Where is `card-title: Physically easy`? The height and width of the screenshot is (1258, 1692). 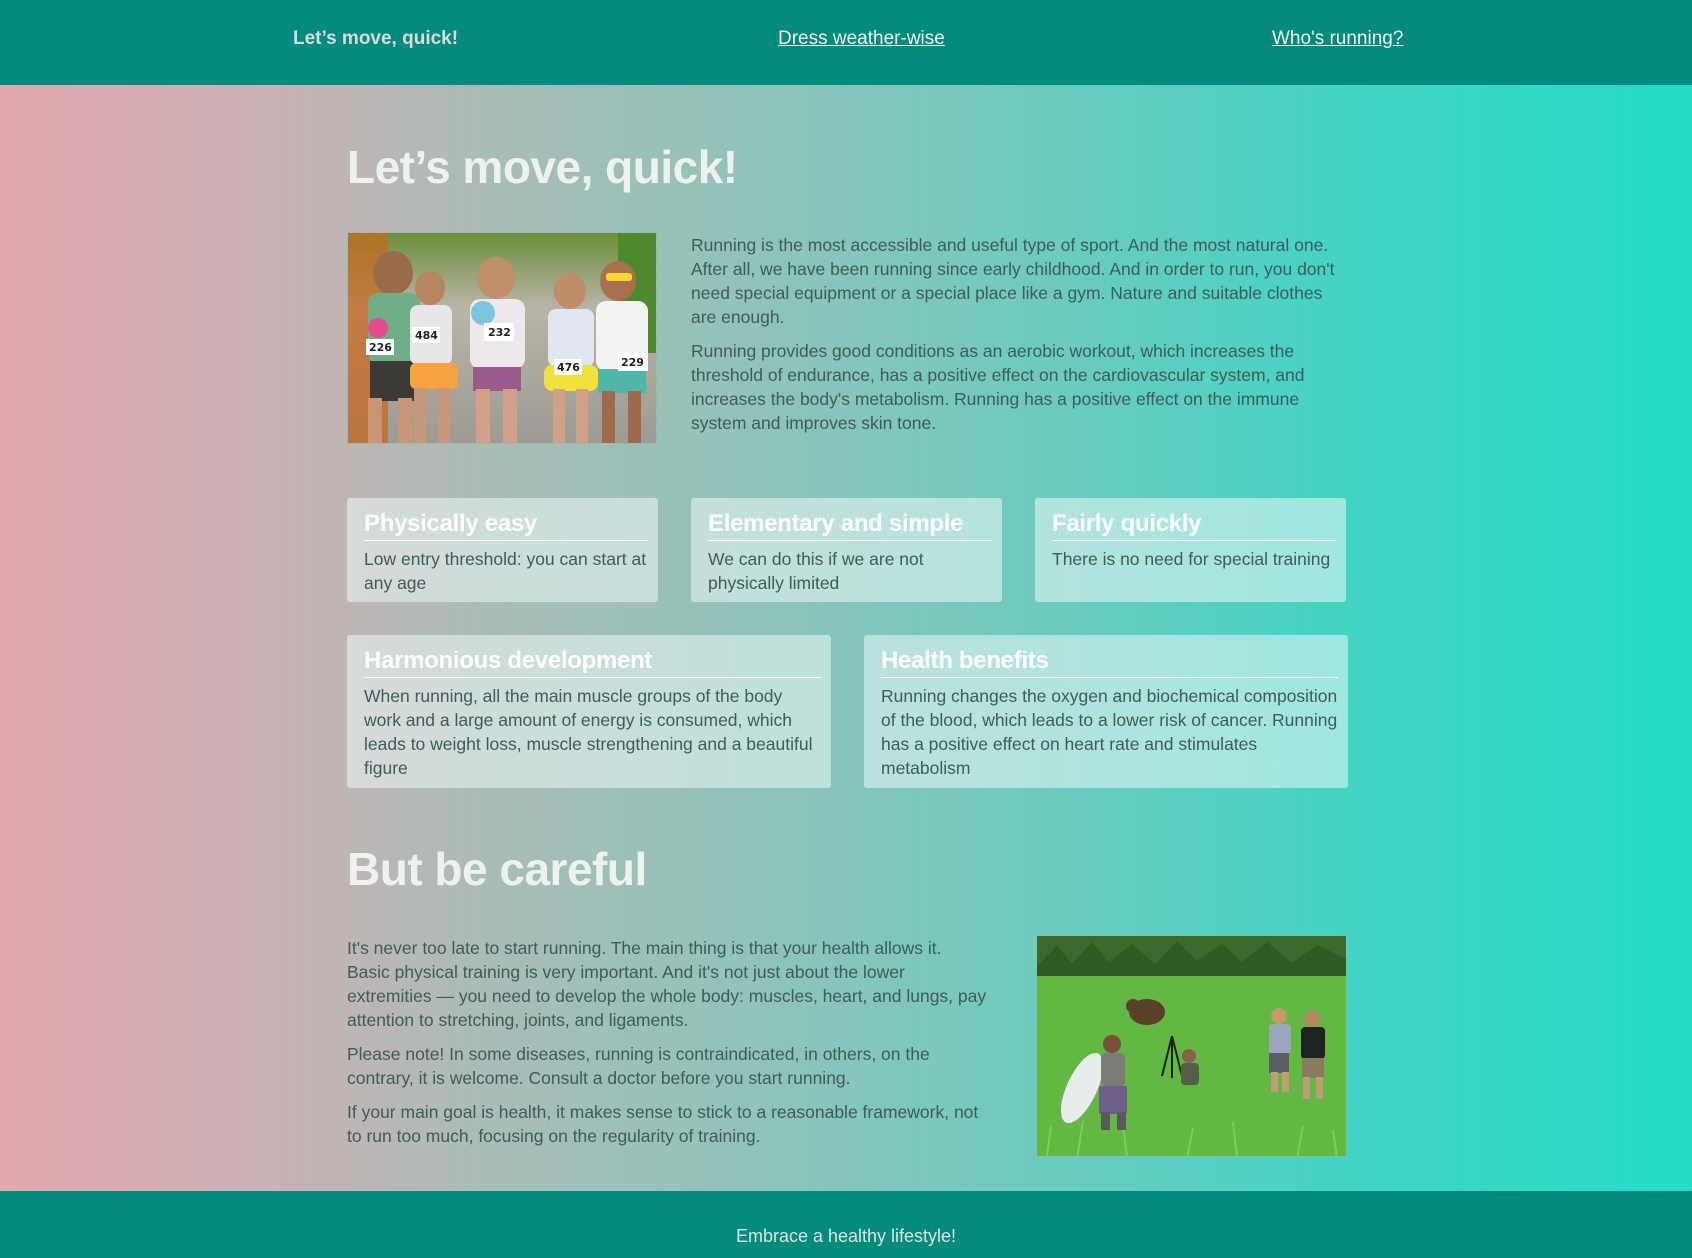 card-title: Physically easy is located at coordinates (506, 525).